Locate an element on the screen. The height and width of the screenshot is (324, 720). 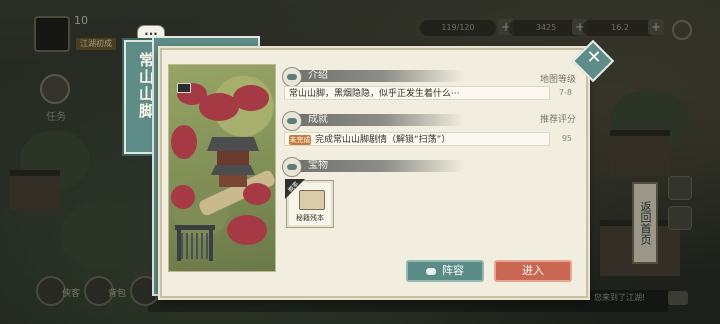
location-map-illustration is located at coordinates (222, 168).